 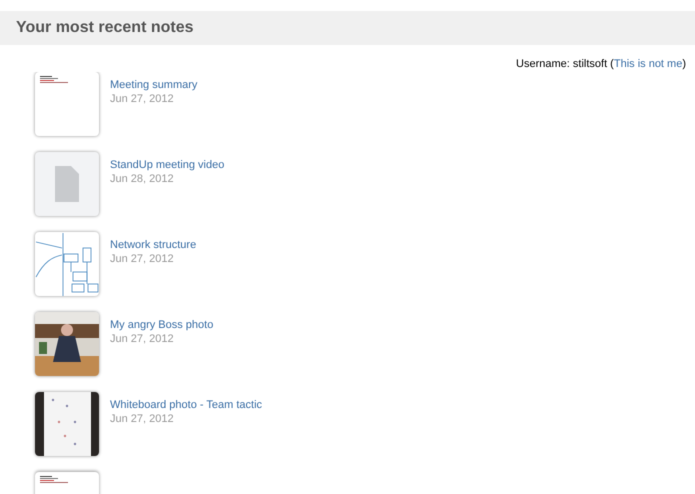 What do you see at coordinates (648, 64) in the screenshot?
I see `not-me-link: This is not me` at bounding box center [648, 64].